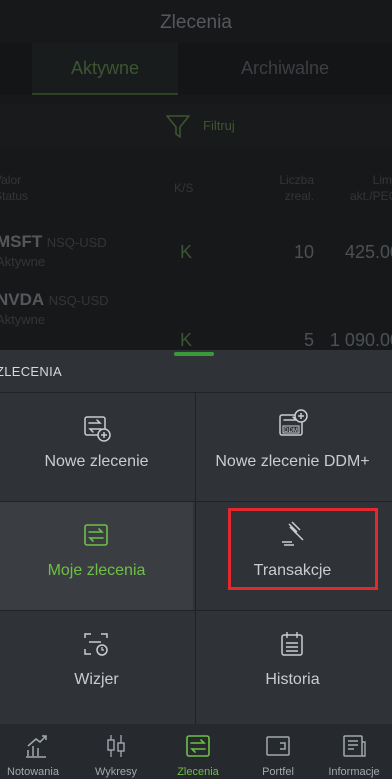  I want to click on new-order-label: Nowe zlecenie, so click(96, 461).